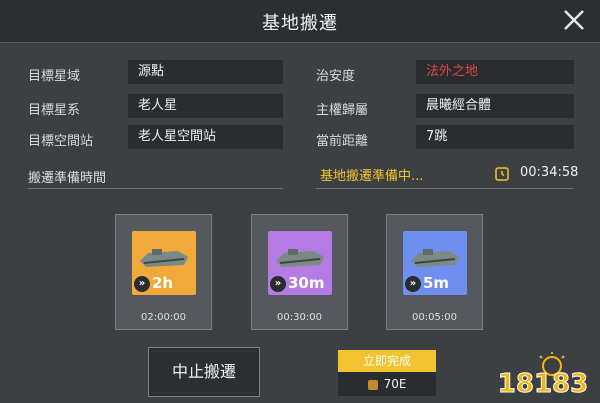 This screenshot has height=403, width=600. What do you see at coordinates (342, 141) in the screenshot?
I see `distance-label: 當前距離` at bounding box center [342, 141].